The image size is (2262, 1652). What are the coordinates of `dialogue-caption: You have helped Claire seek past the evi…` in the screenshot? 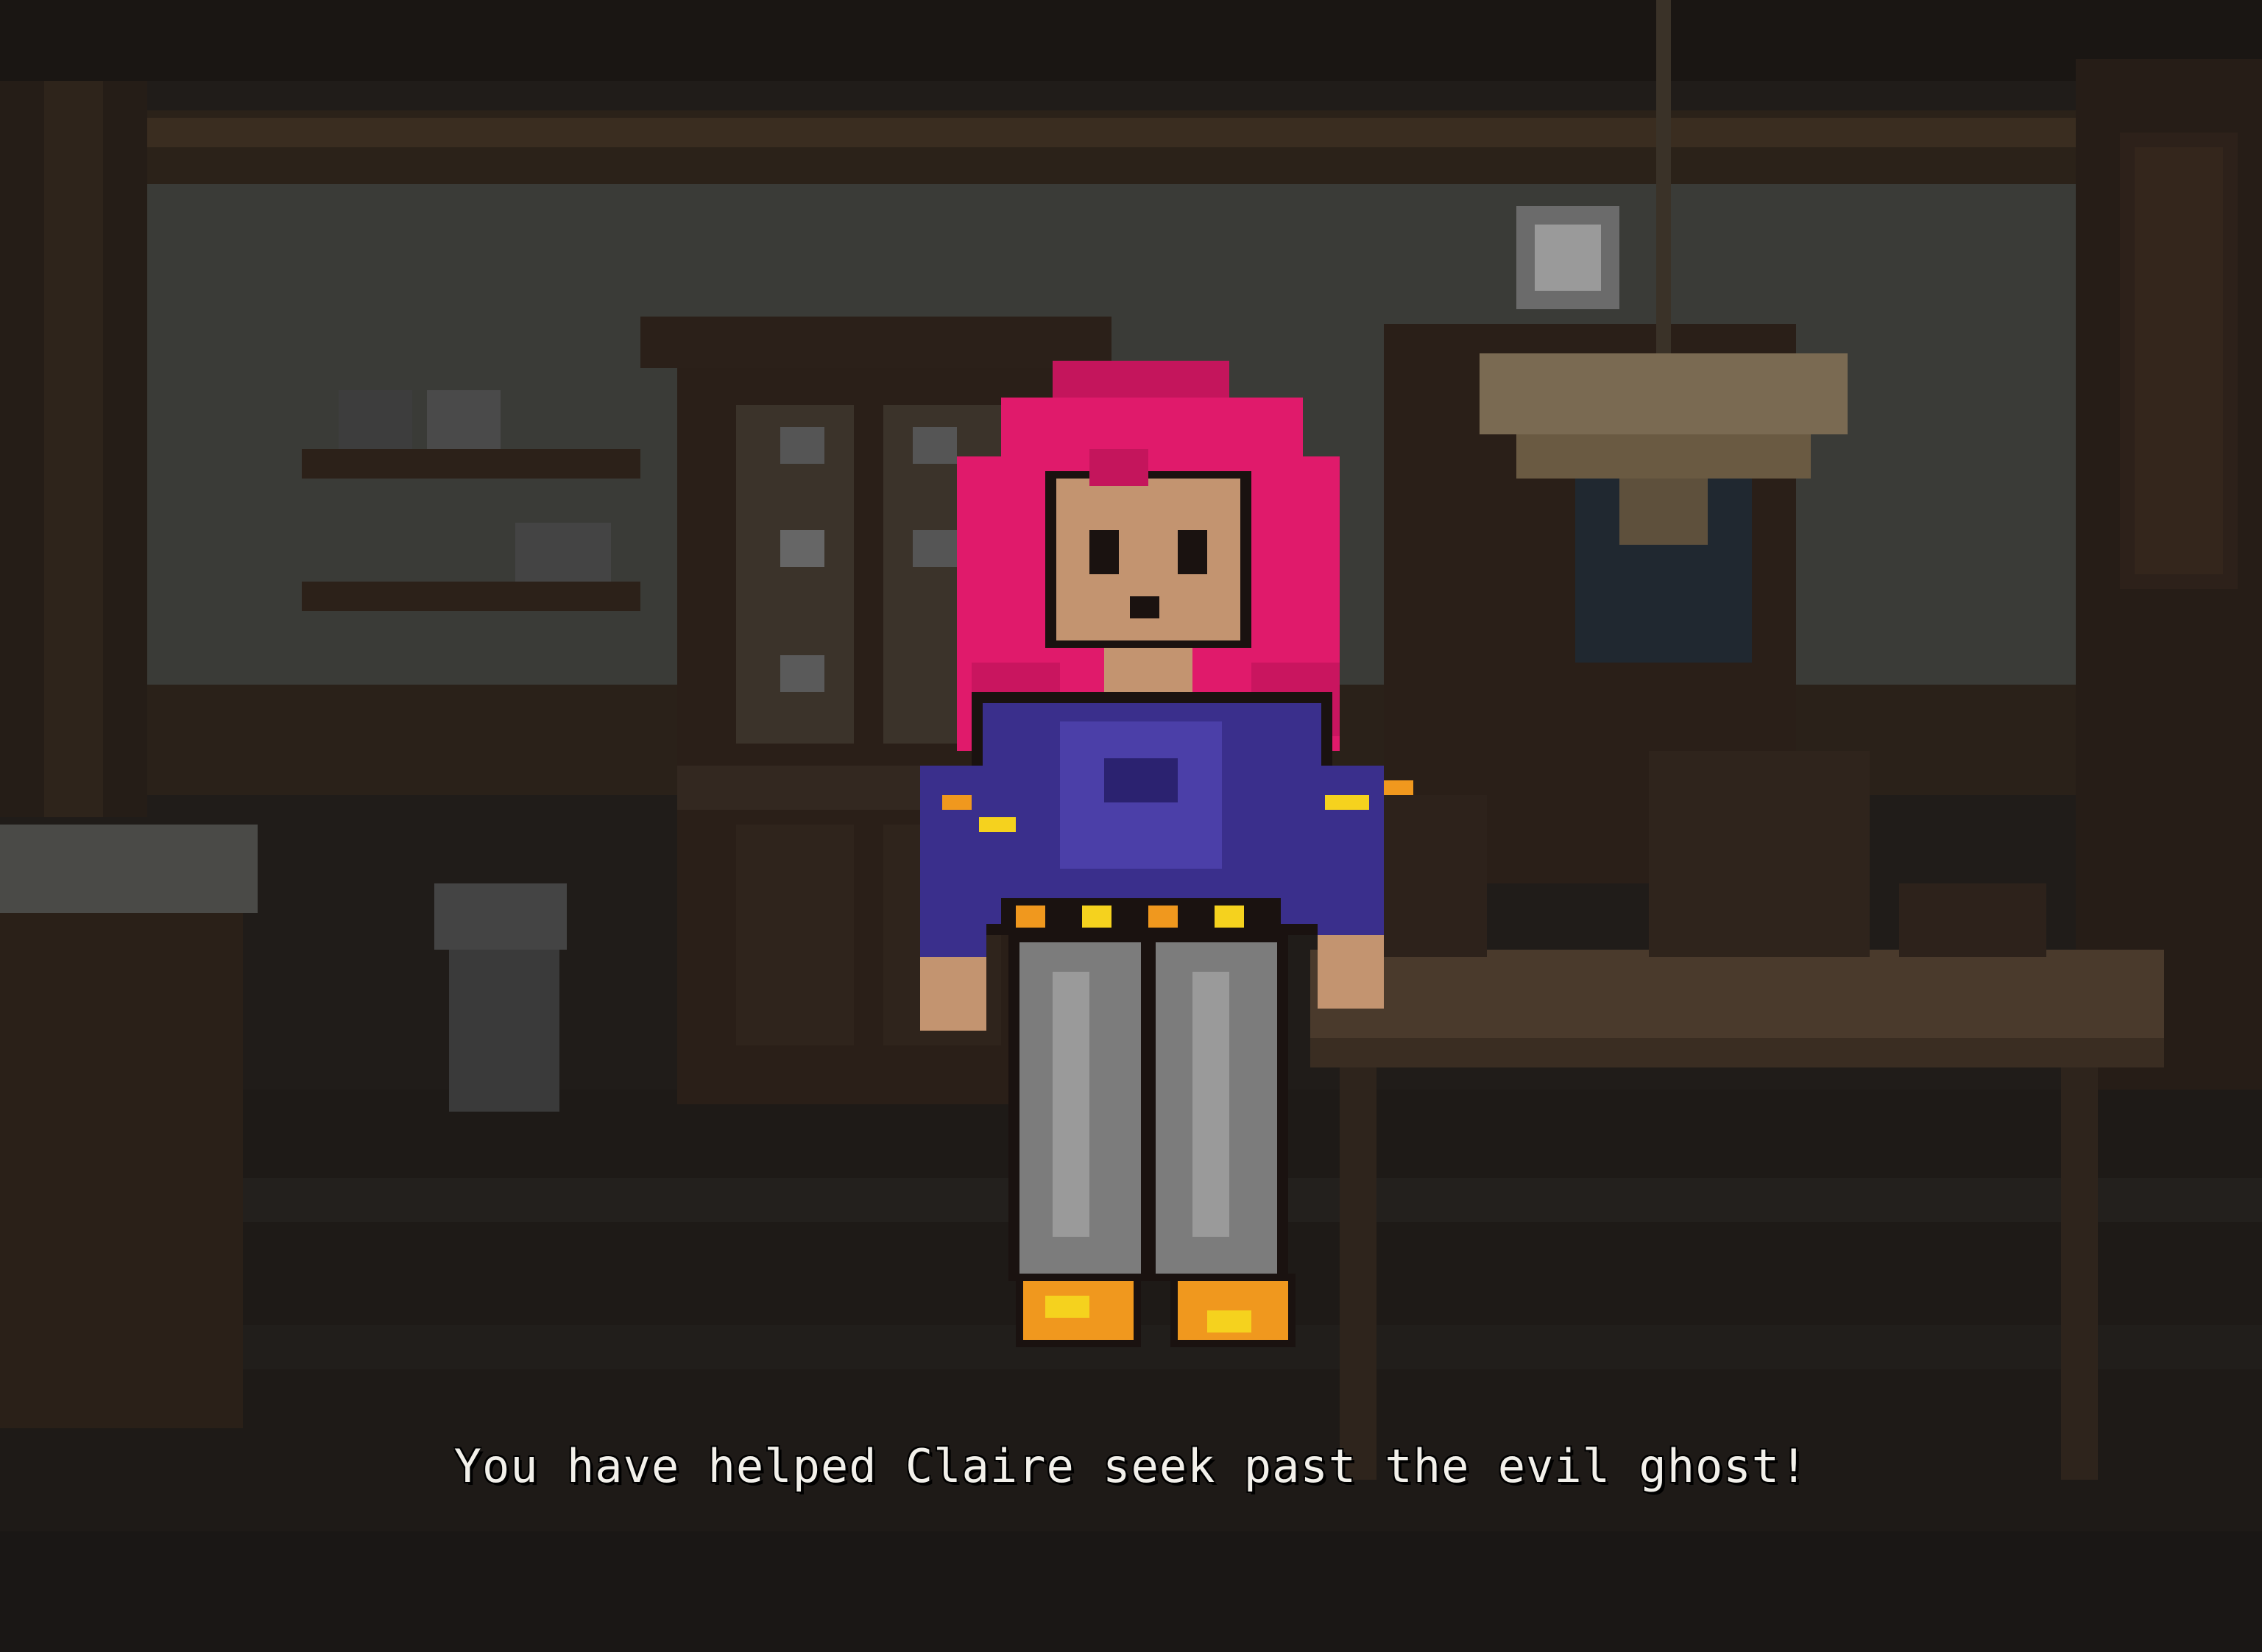 It's located at (1131, 1466).